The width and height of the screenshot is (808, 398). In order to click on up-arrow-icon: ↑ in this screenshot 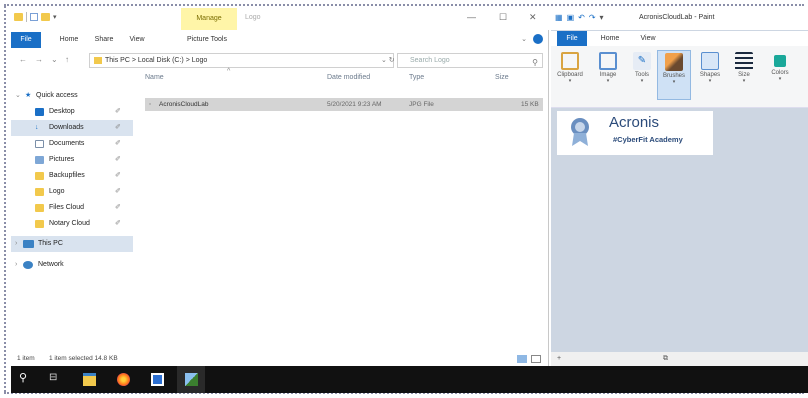, I will do `click(67, 59)`.